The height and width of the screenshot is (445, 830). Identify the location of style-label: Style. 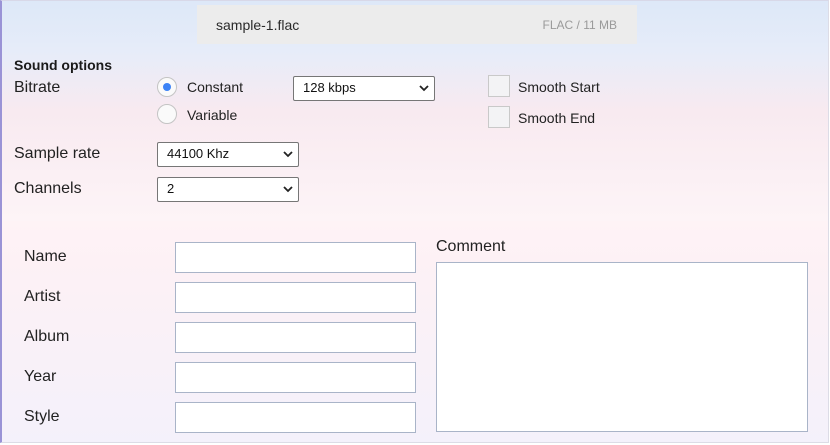
(42, 416).